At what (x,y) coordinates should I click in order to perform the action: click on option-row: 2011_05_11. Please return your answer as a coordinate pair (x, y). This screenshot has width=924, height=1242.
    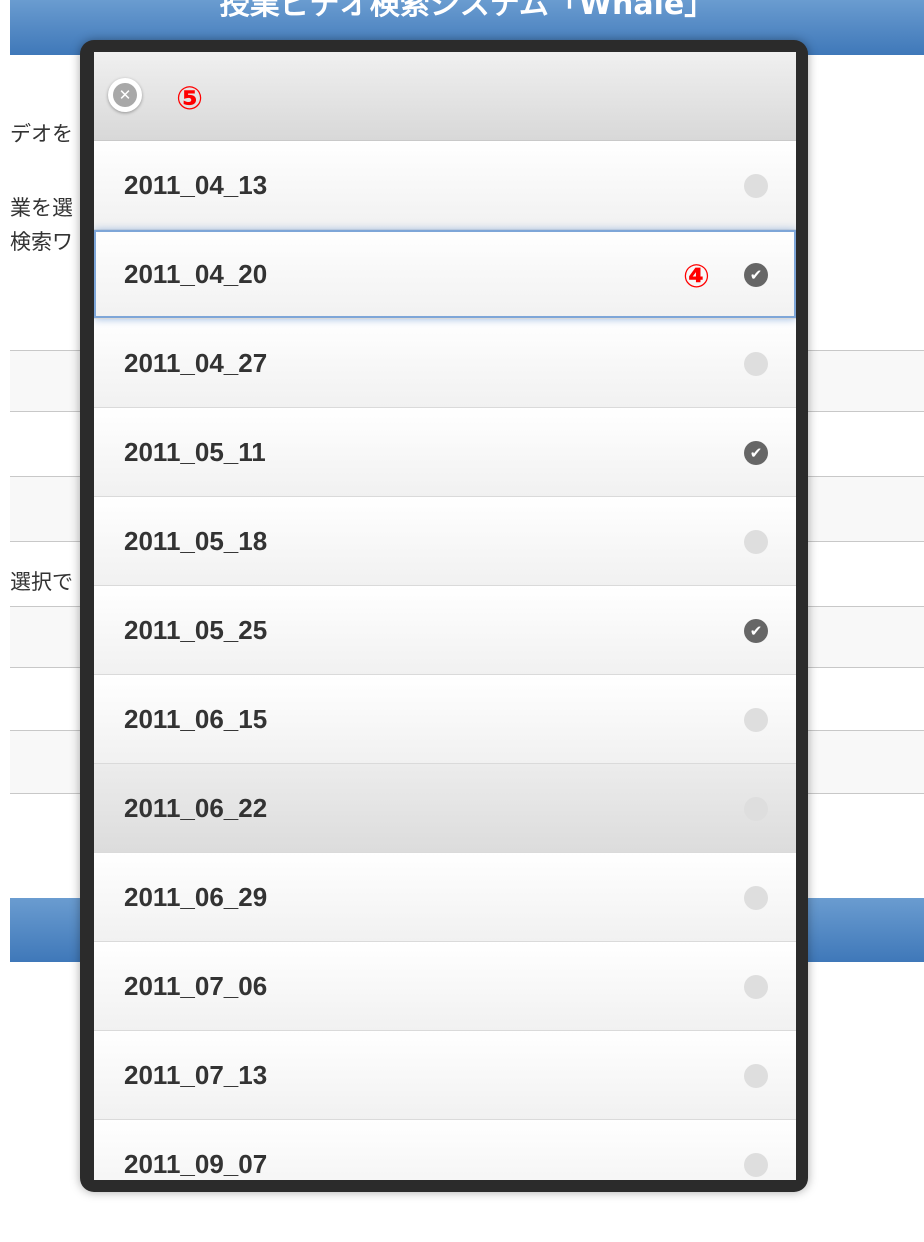
    Looking at the image, I should click on (445, 452).